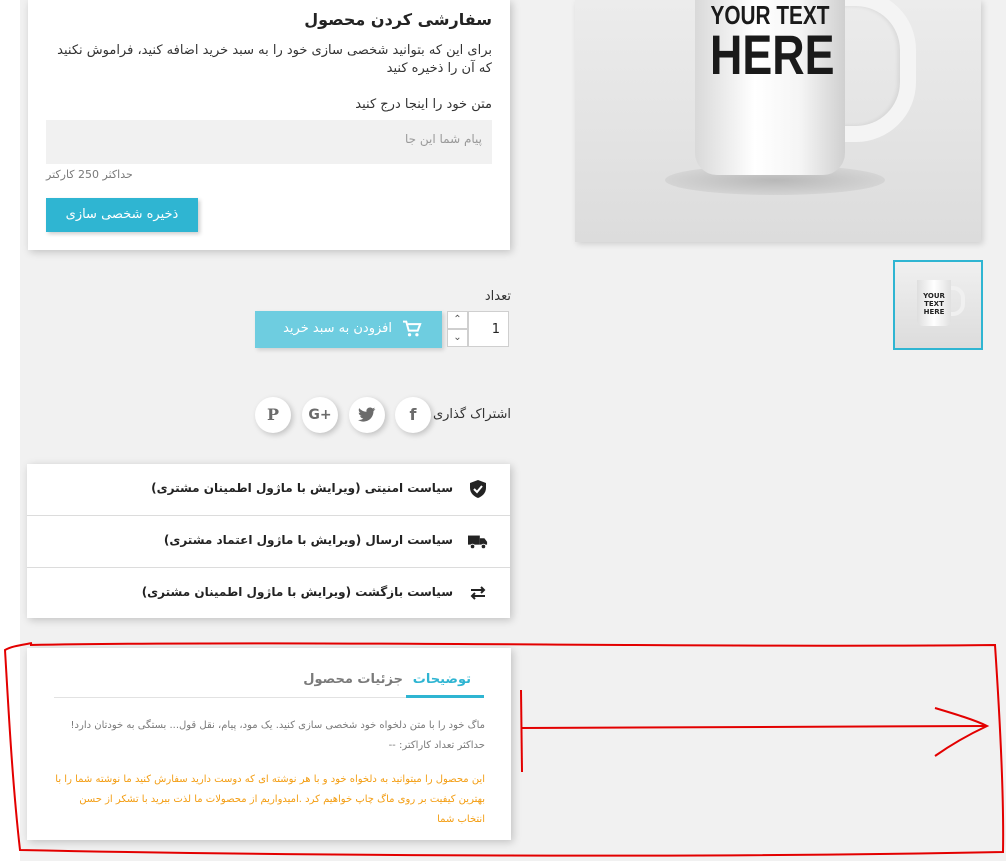 The height and width of the screenshot is (861, 1006). I want to click on quantity-input: 1, so click(488, 329).